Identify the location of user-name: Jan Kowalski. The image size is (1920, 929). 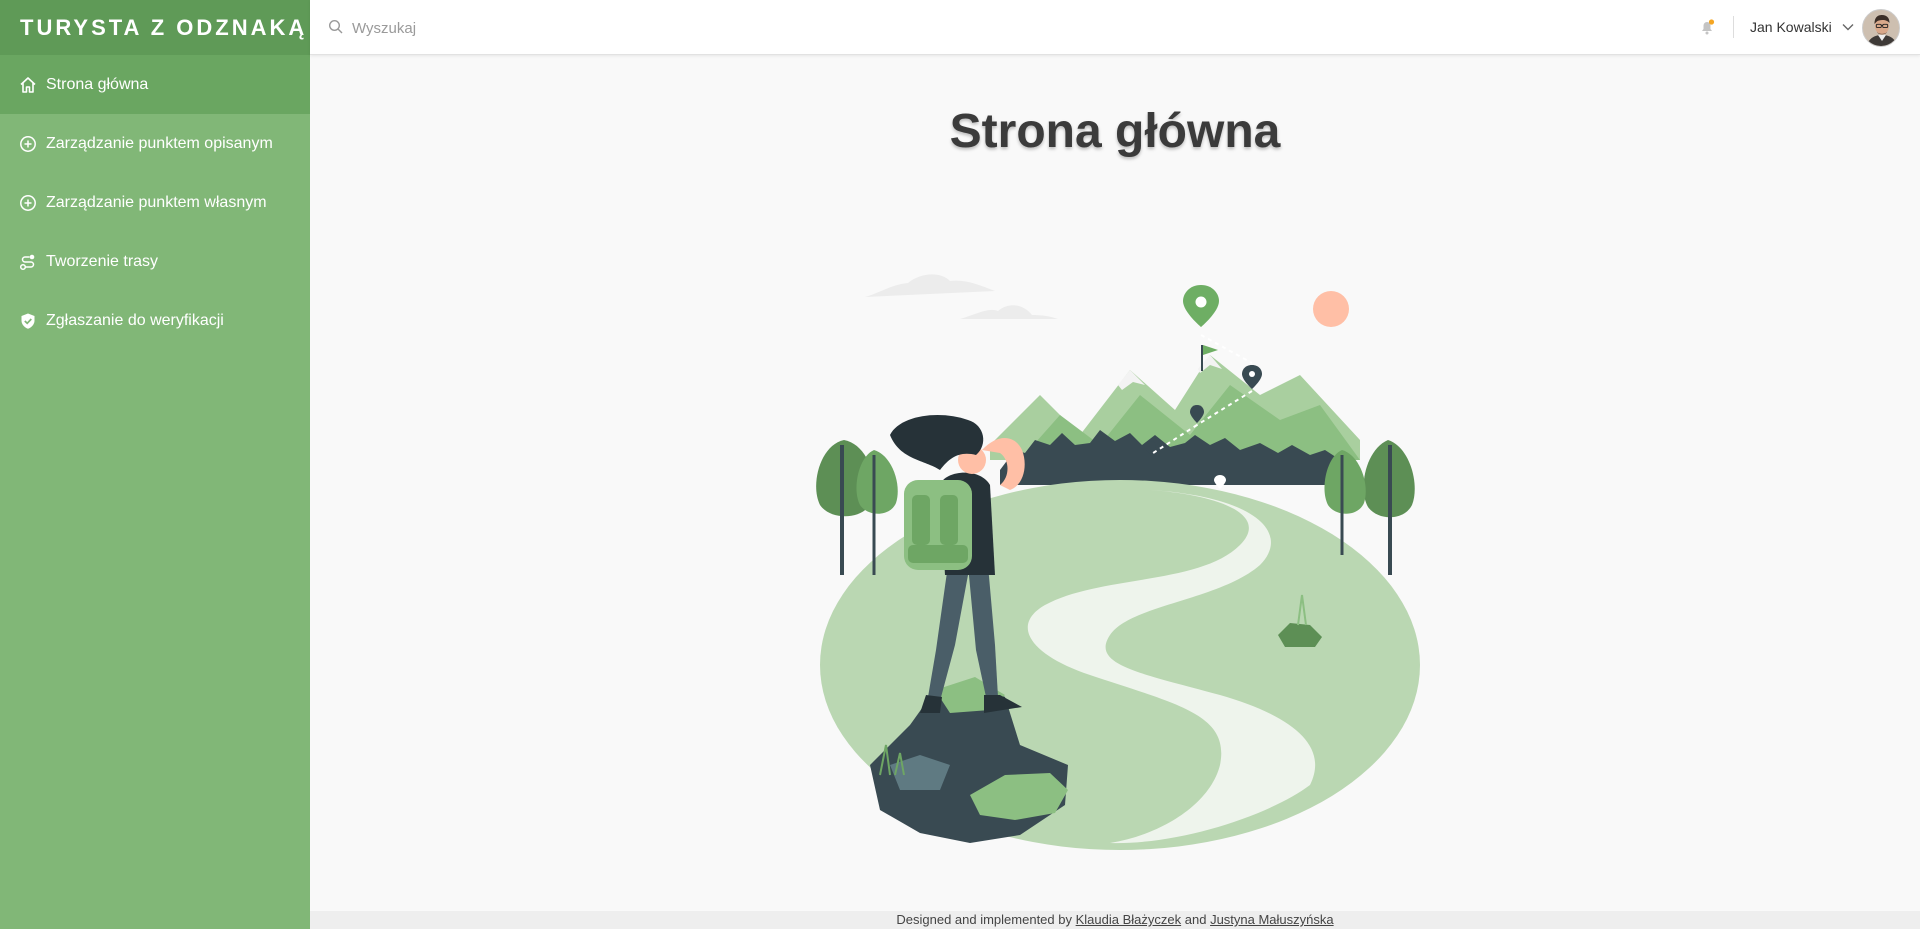
(1791, 27).